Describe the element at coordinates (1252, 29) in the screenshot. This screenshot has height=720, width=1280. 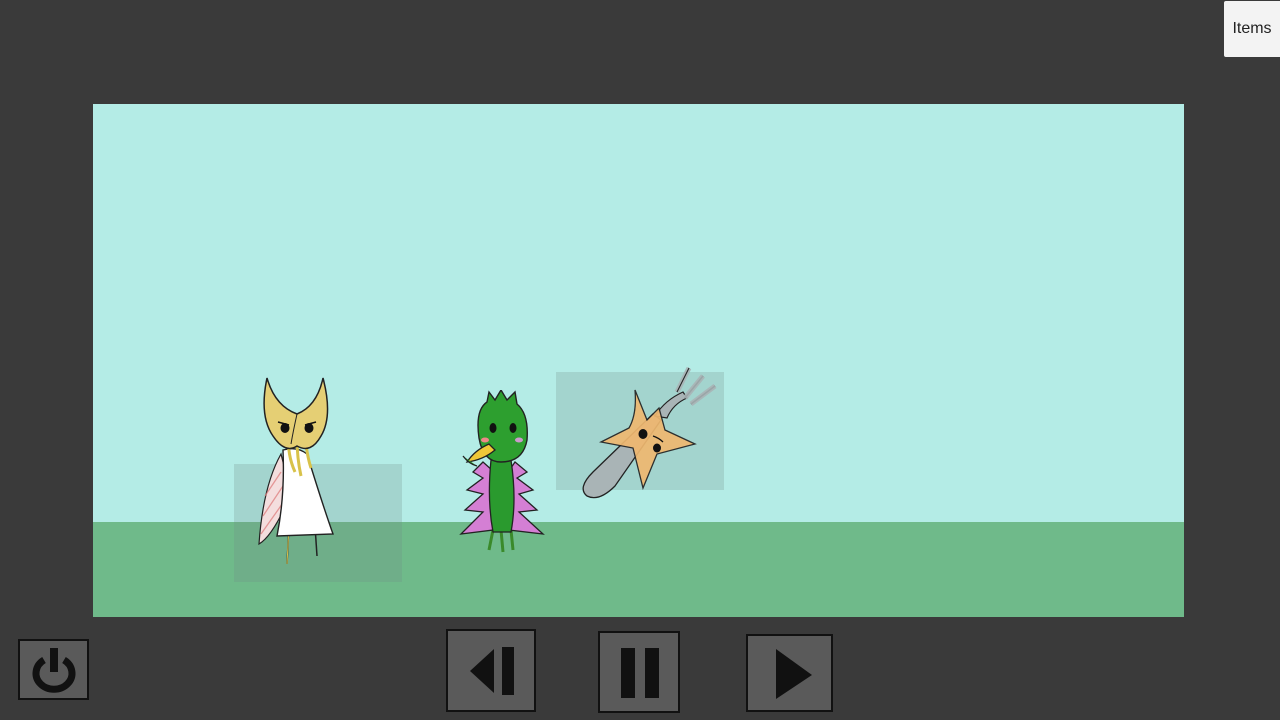
I see `items-button: Items` at that location.